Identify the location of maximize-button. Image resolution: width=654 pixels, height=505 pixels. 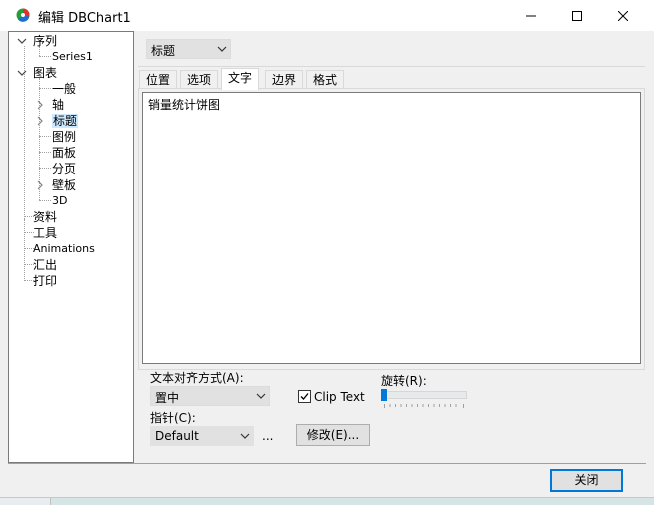
(577, 15).